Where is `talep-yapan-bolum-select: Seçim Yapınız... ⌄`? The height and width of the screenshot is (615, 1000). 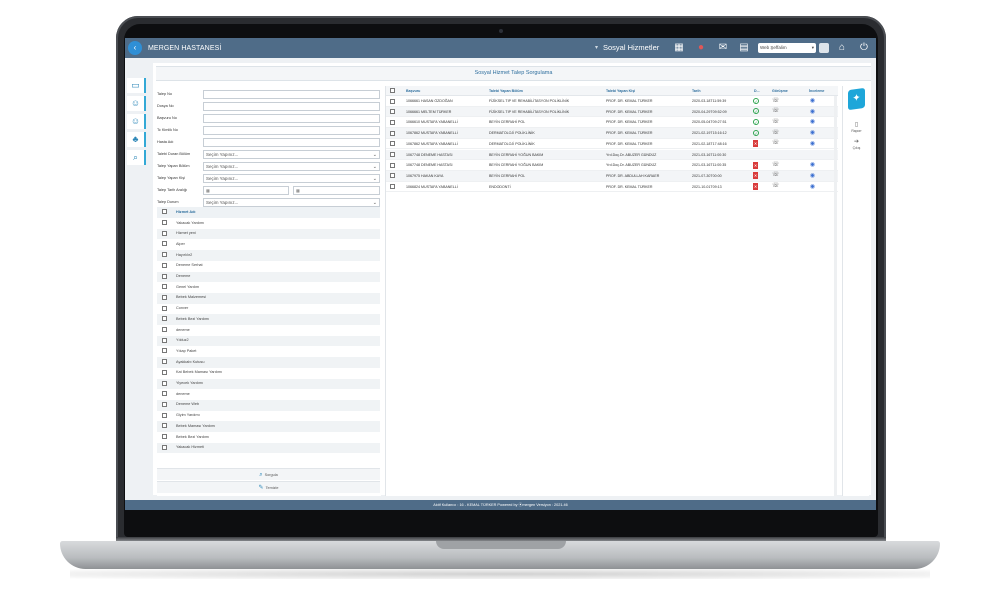 talep-yapan-bolum-select: Seçim Yapınız... ⌄ is located at coordinates (291, 166).